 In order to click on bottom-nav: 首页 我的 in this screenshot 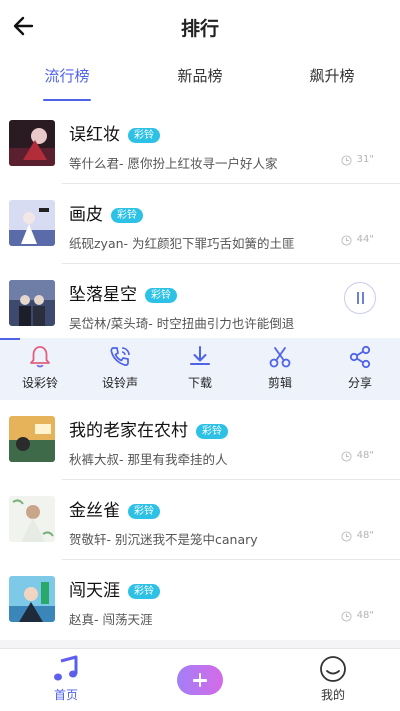, I will do `click(200, 679)`.